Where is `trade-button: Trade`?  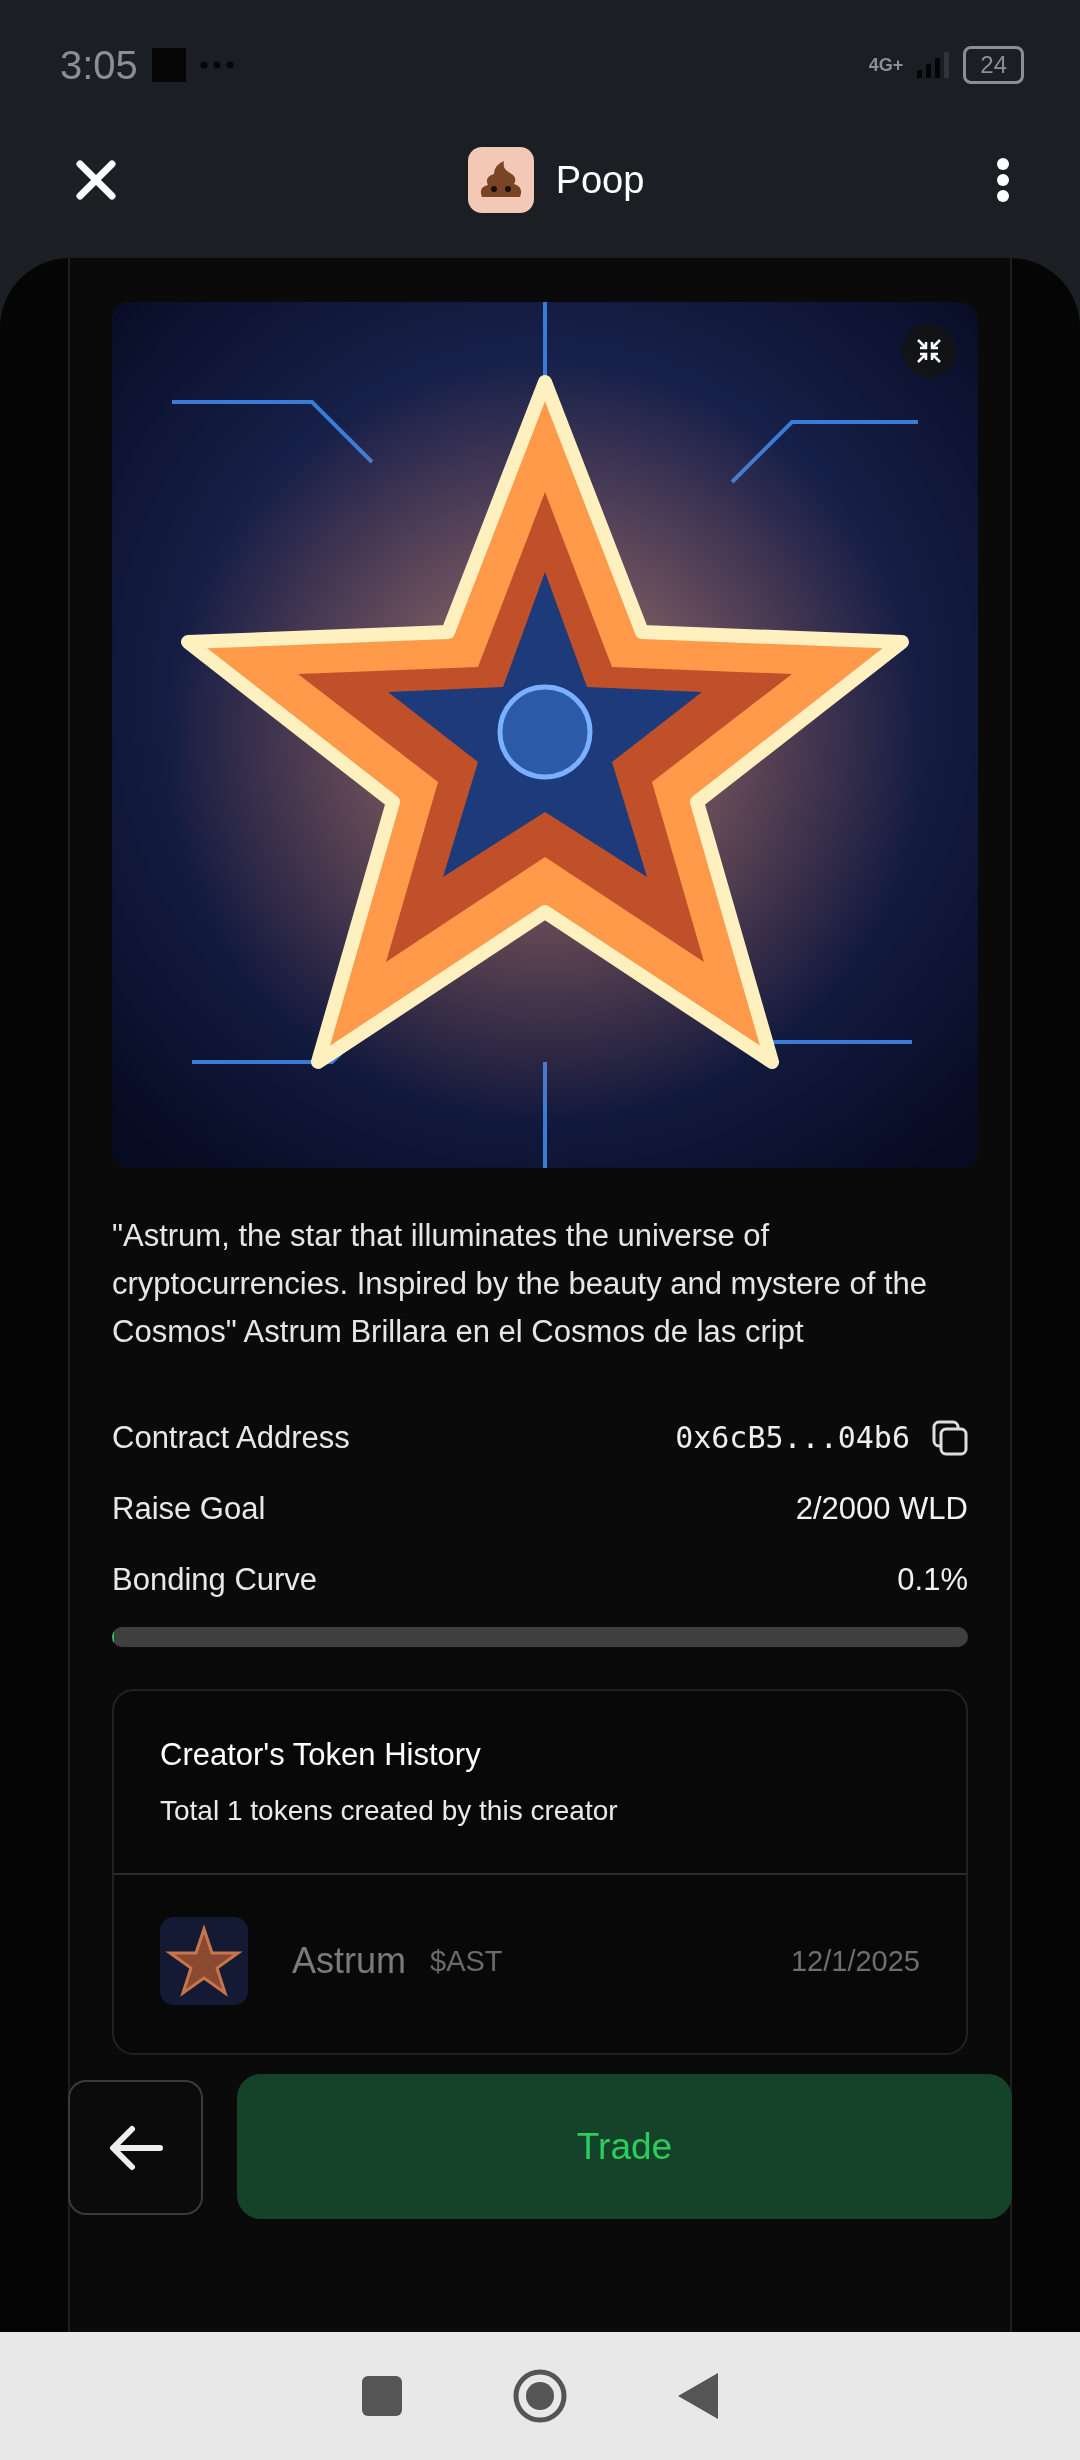 trade-button: Trade is located at coordinates (624, 2146).